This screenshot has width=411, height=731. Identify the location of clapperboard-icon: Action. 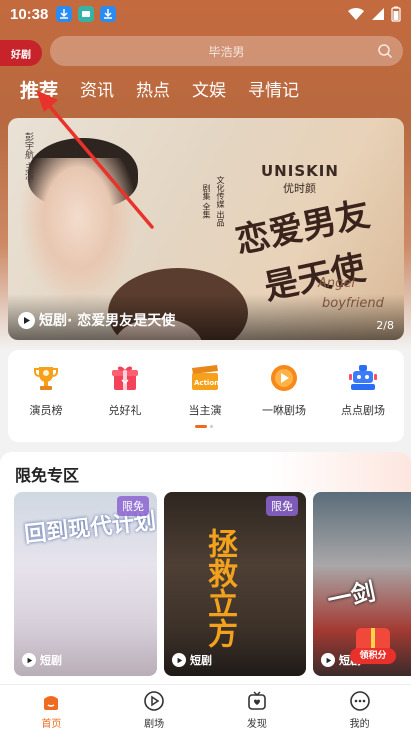
(205, 378).